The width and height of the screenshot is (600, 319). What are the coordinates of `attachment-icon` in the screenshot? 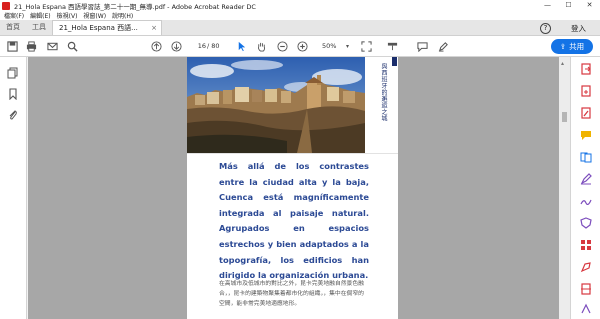 It's located at (13, 115).